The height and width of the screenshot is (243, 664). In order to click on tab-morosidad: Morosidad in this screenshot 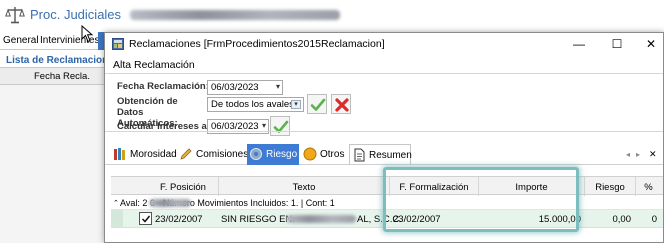, I will do `click(144, 154)`.